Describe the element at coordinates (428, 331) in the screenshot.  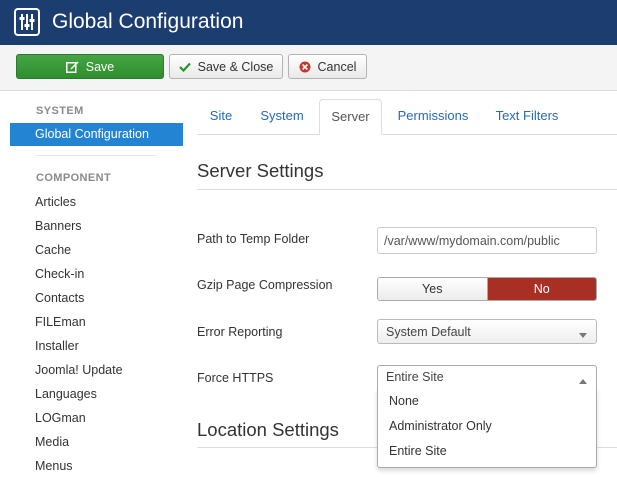
I see `error-reporting-value: System Default` at that location.